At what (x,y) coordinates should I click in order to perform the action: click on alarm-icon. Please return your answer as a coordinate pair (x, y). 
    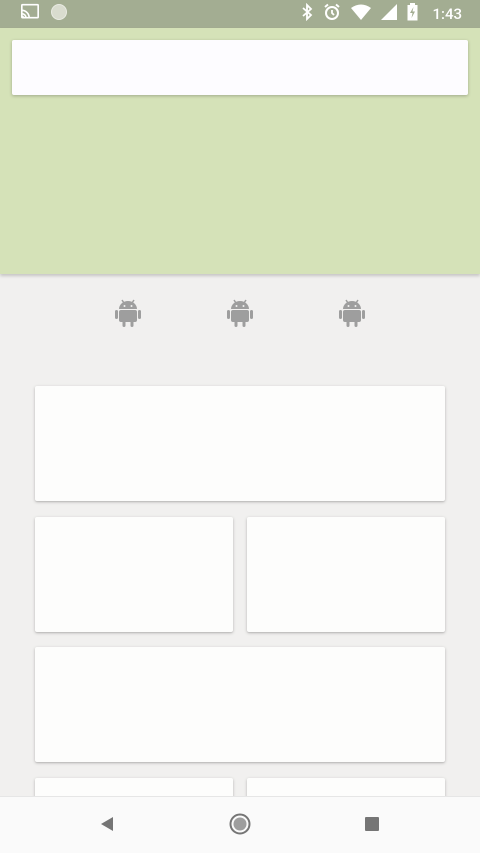
    Looking at the image, I should click on (332, 14).